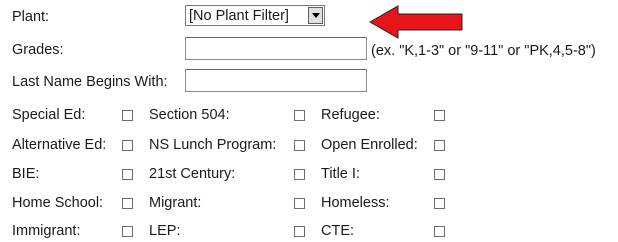 This screenshot has height=242, width=618. Describe the element at coordinates (439, 115) in the screenshot. I see `refugee-checkbox` at that location.